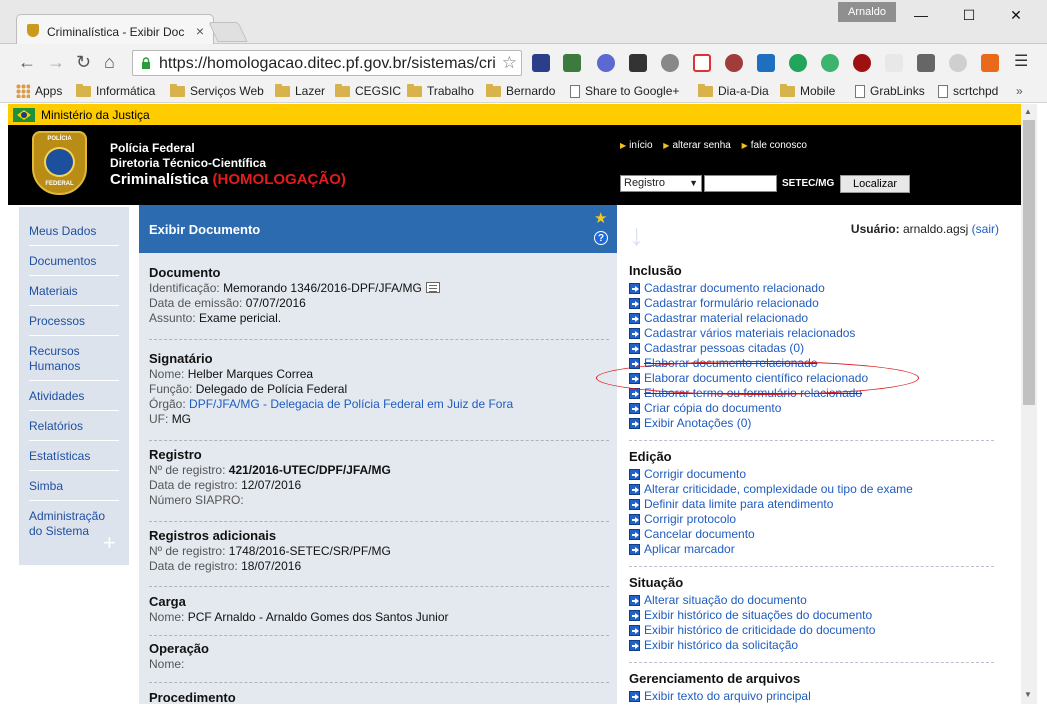 The width and height of the screenshot is (1047, 711). What do you see at coordinates (74, 321) in the screenshot?
I see `sidebar-item-processos: Processos` at bounding box center [74, 321].